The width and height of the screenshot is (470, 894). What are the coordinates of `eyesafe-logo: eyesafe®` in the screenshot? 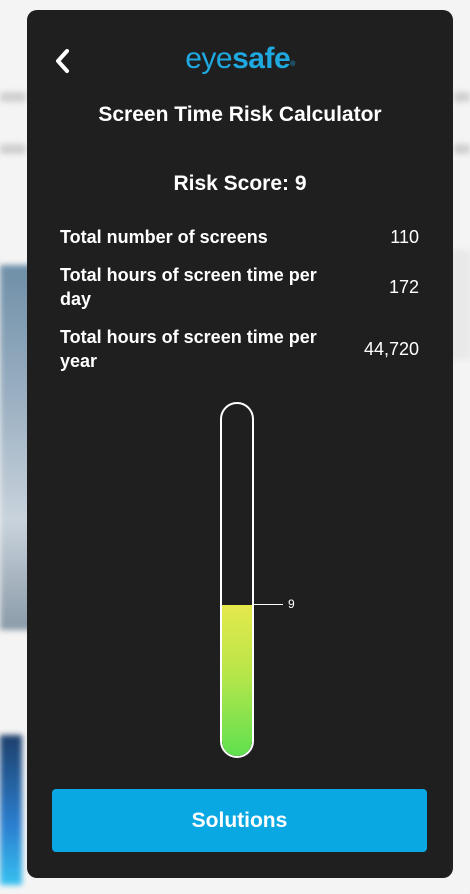 It's located at (240, 59).